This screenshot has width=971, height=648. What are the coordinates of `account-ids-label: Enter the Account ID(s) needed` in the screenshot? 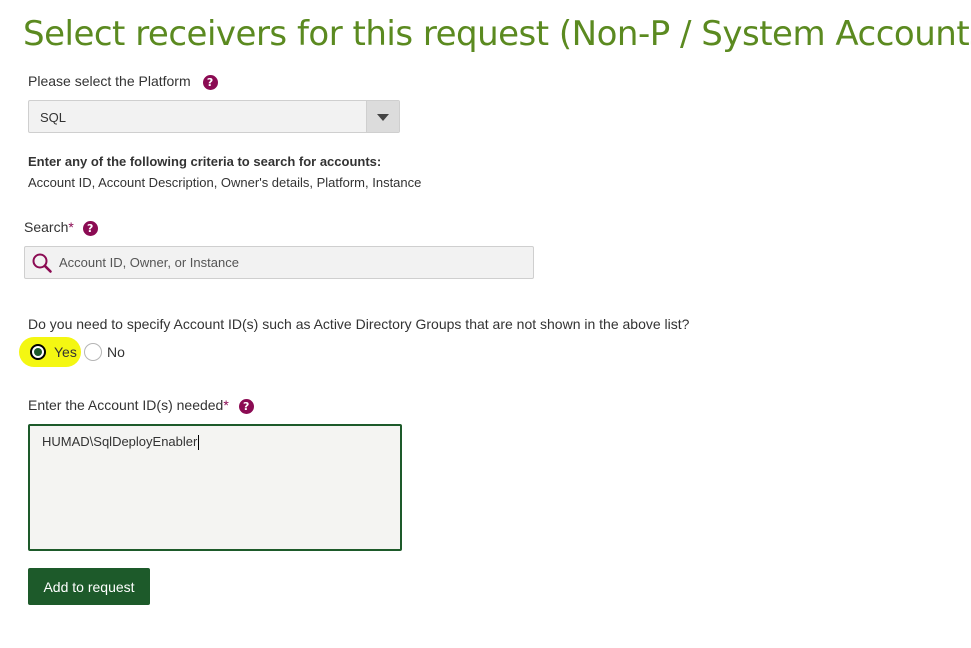 It's located at (126, 405).